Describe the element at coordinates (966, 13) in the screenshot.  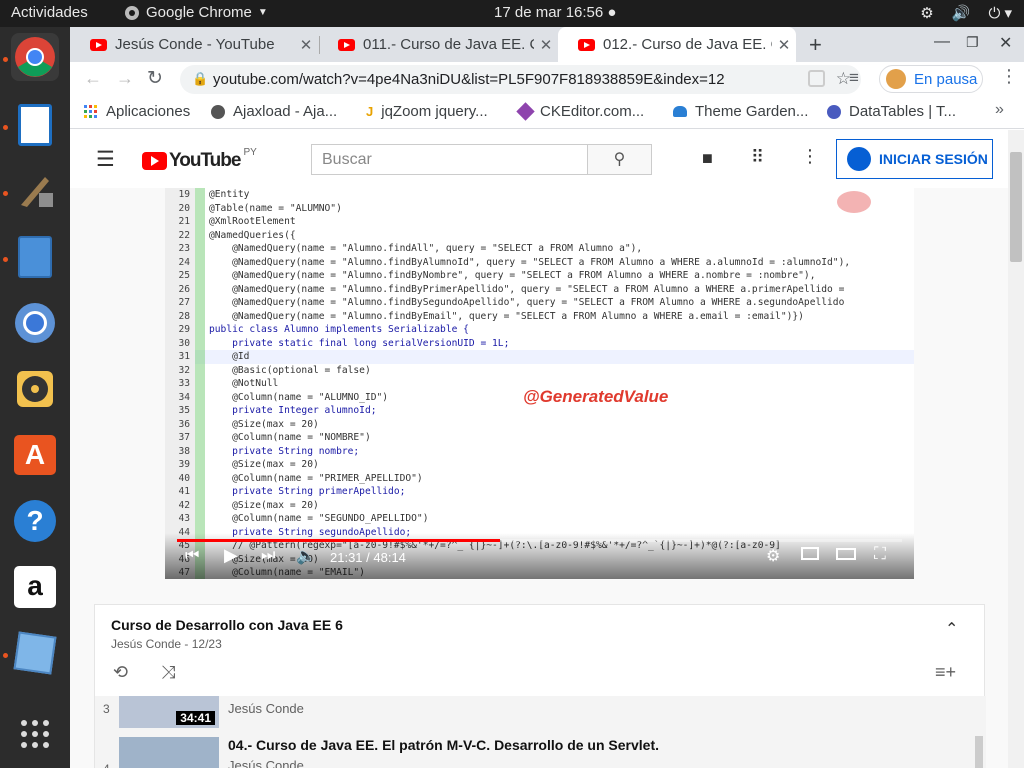
I see `system-tray: ⚙ 🔊 ⏻ ▾` at that location.